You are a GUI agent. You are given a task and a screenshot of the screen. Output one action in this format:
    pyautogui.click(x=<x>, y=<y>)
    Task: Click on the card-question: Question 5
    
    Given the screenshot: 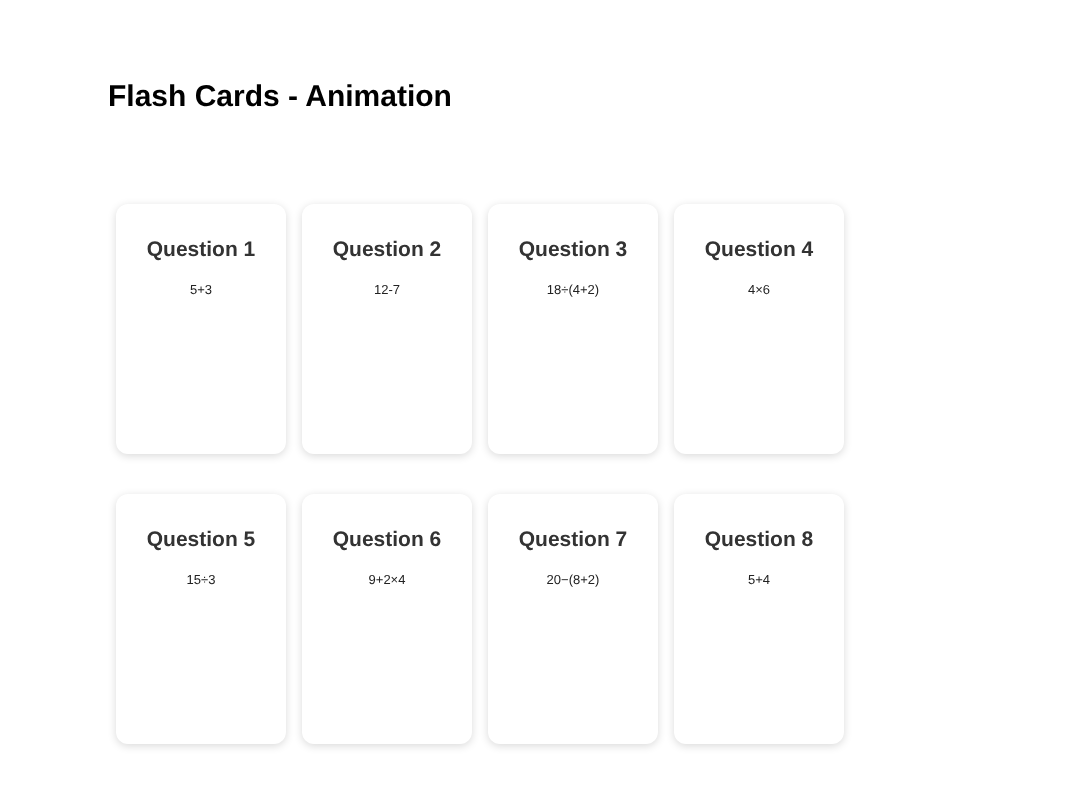 What is the action you would take?
    pyautogui.click(x=201, y=541)
    